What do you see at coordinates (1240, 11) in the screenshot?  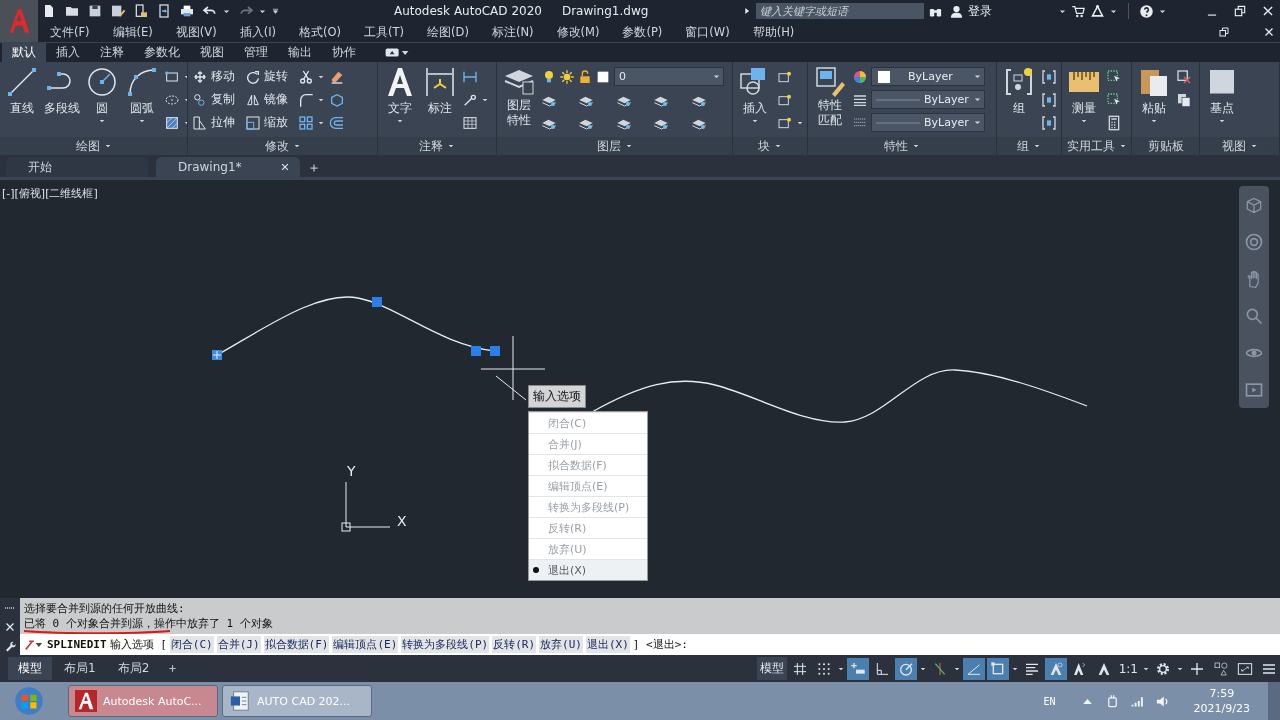 I see `restore-icon` at bounding box center [1240, 11].